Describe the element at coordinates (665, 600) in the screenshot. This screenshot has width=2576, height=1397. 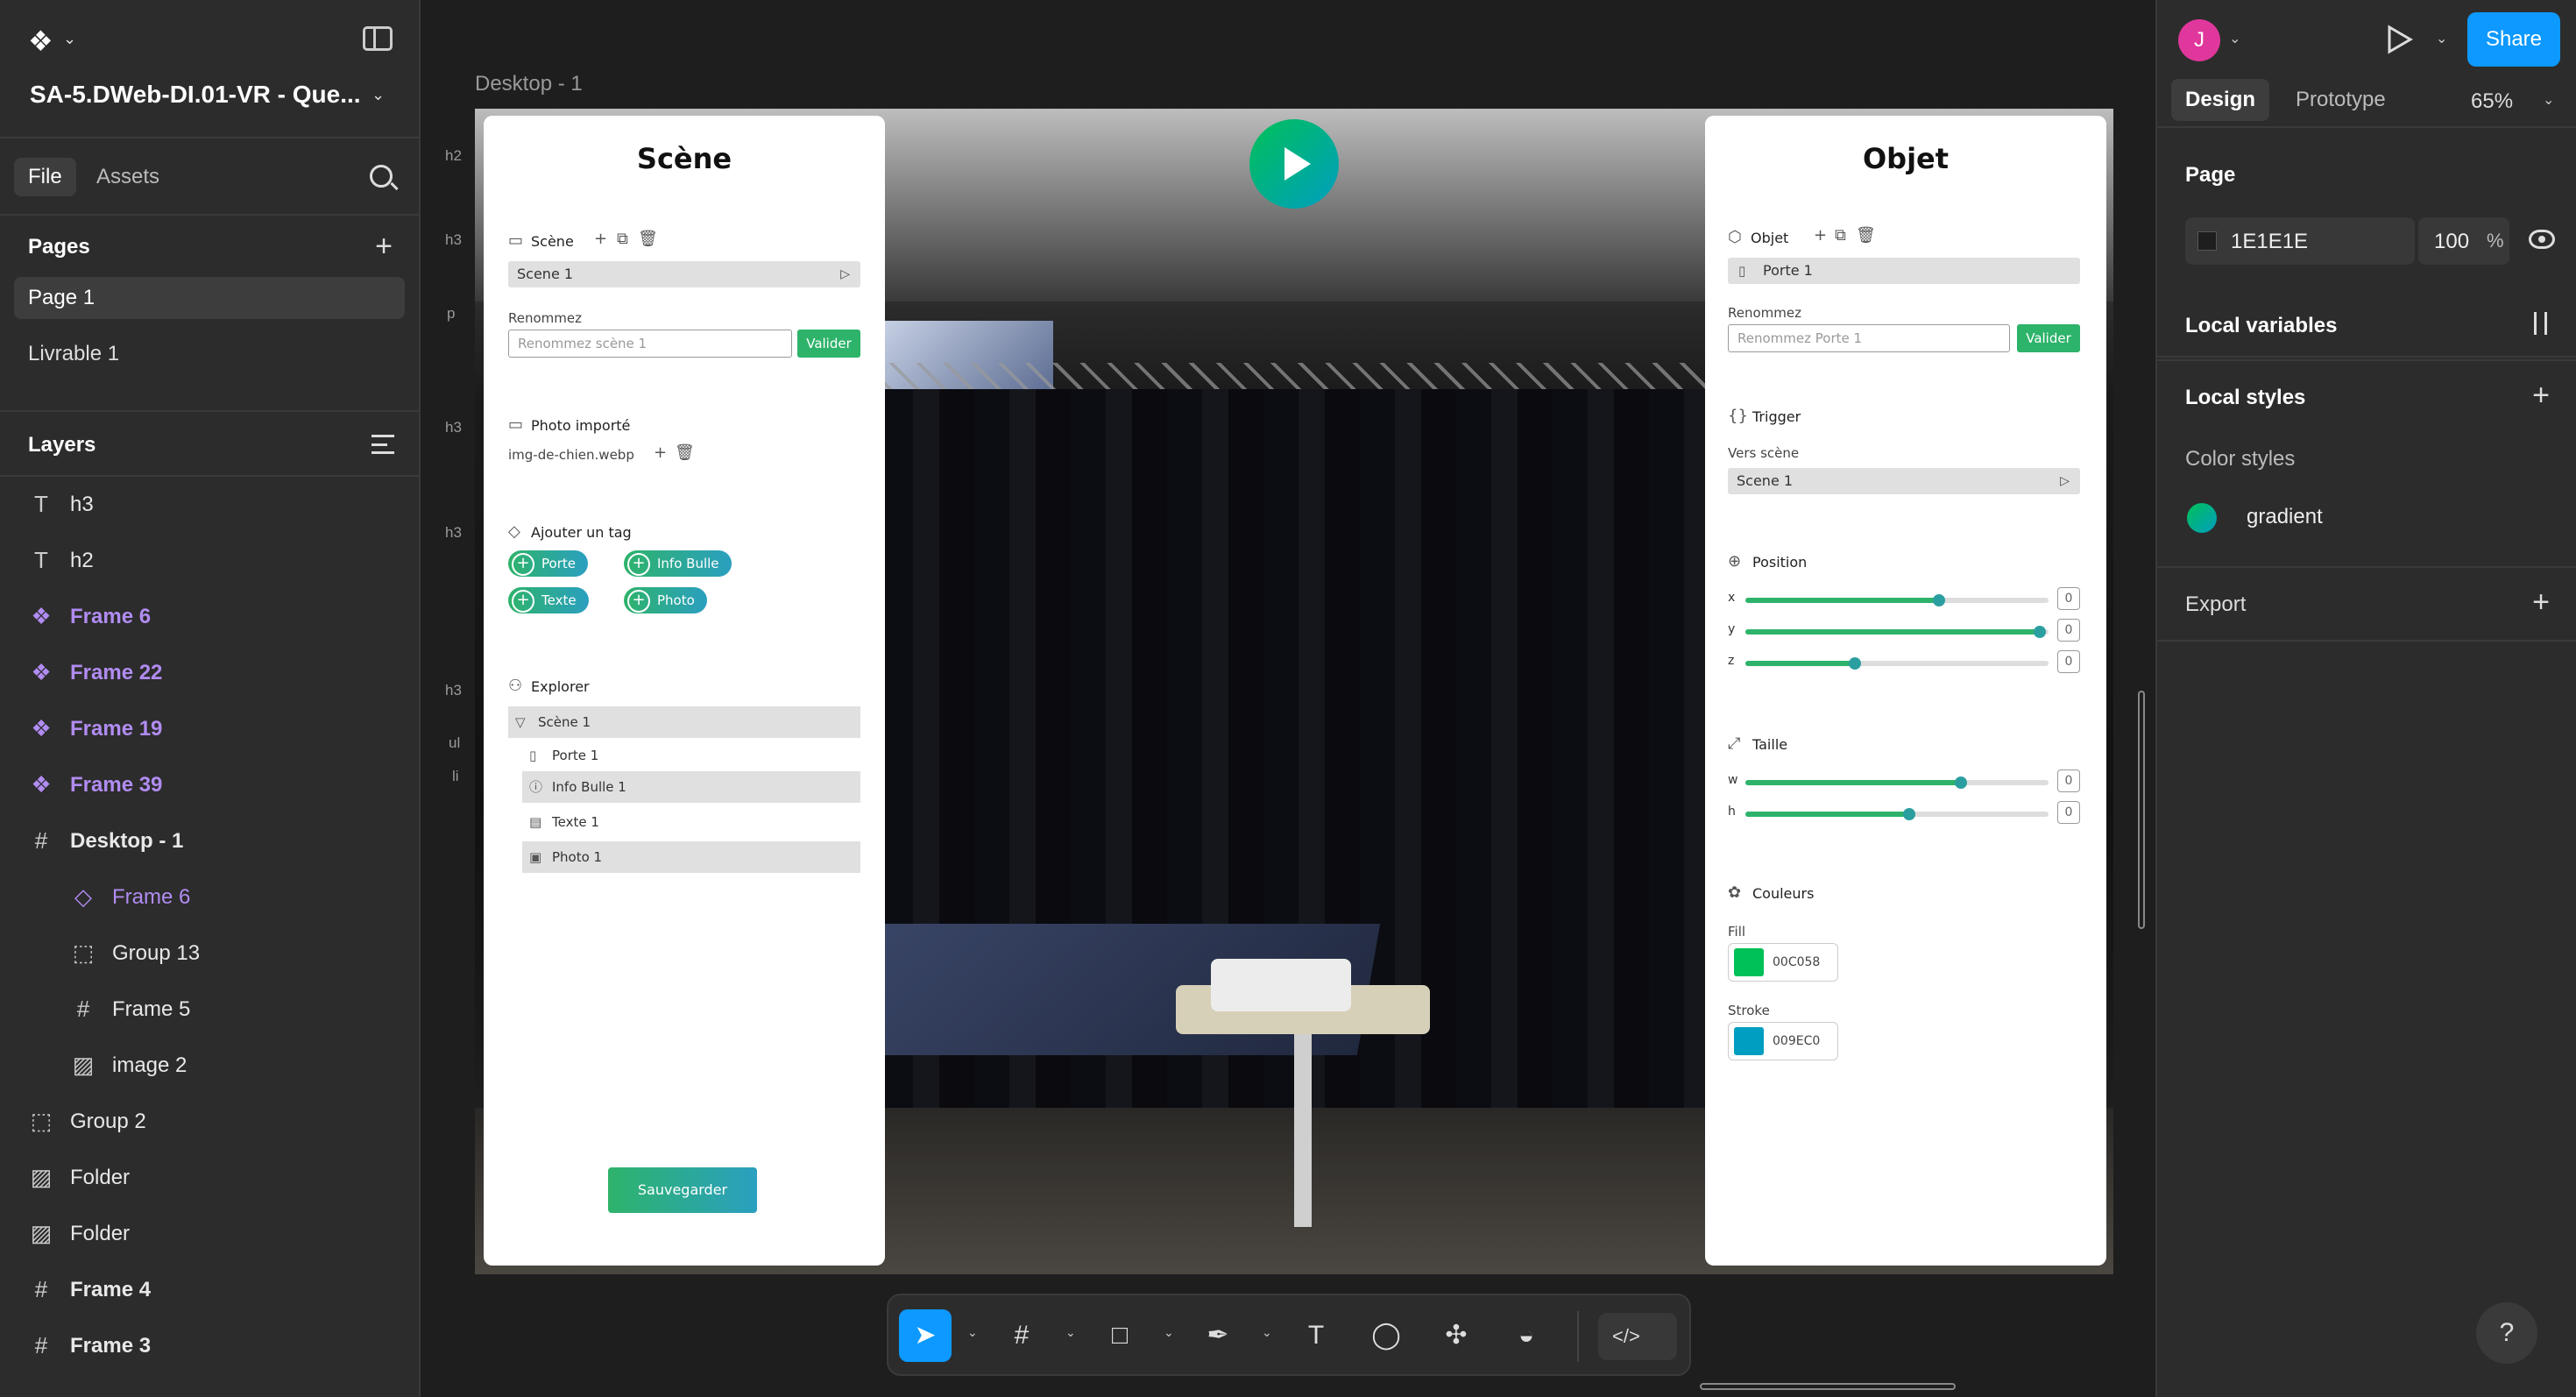
I see `tag-photo-button: Photo` at that location.